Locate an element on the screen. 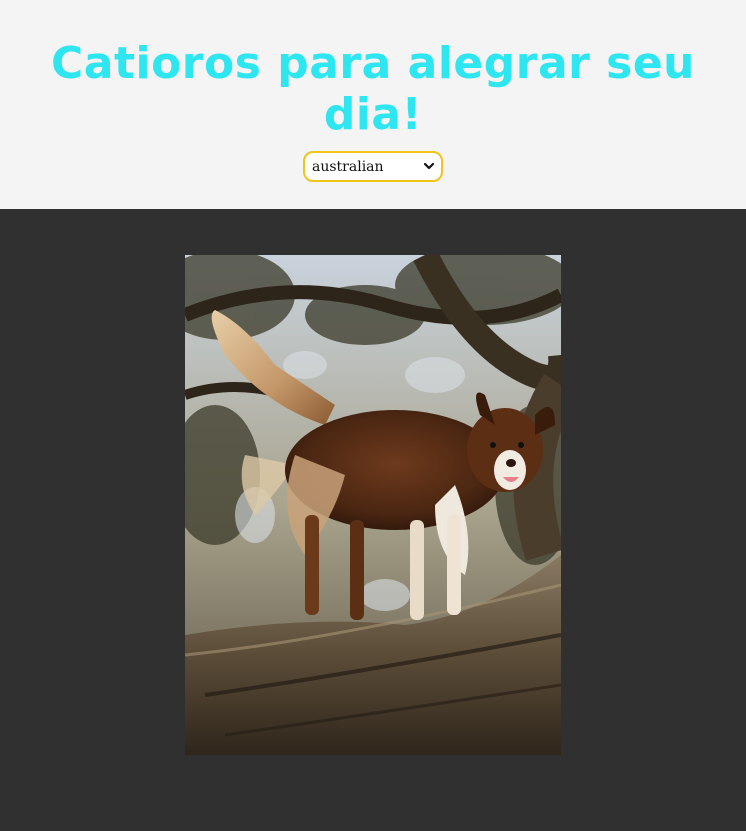 Image resolution: width=746 pixels, height=831 pixels. breed-select-value: australian is located at coordinates (348, 167).